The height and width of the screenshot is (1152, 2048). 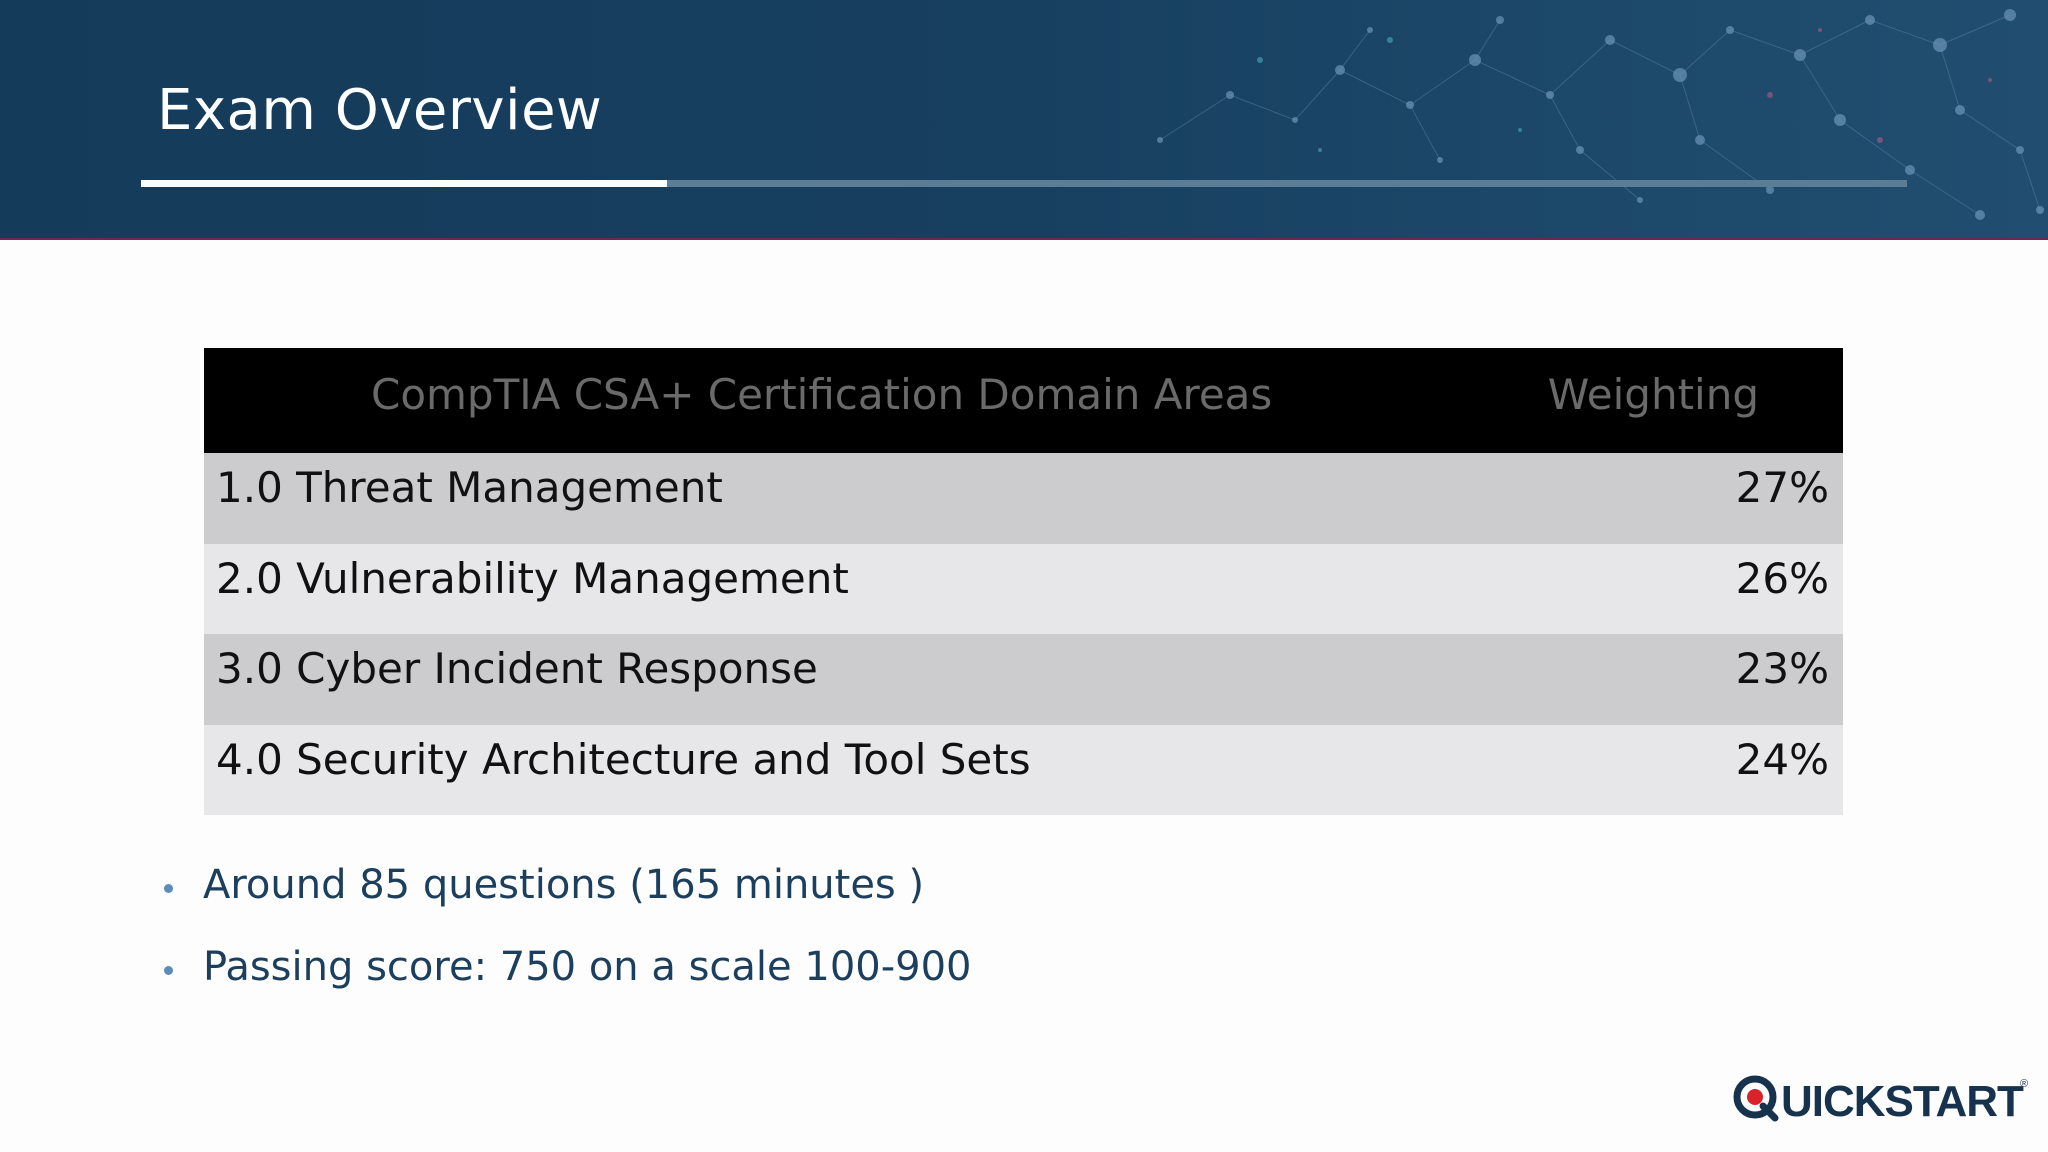 I want to click on weighting-cell: 26%, so click(x=1782, y=578).